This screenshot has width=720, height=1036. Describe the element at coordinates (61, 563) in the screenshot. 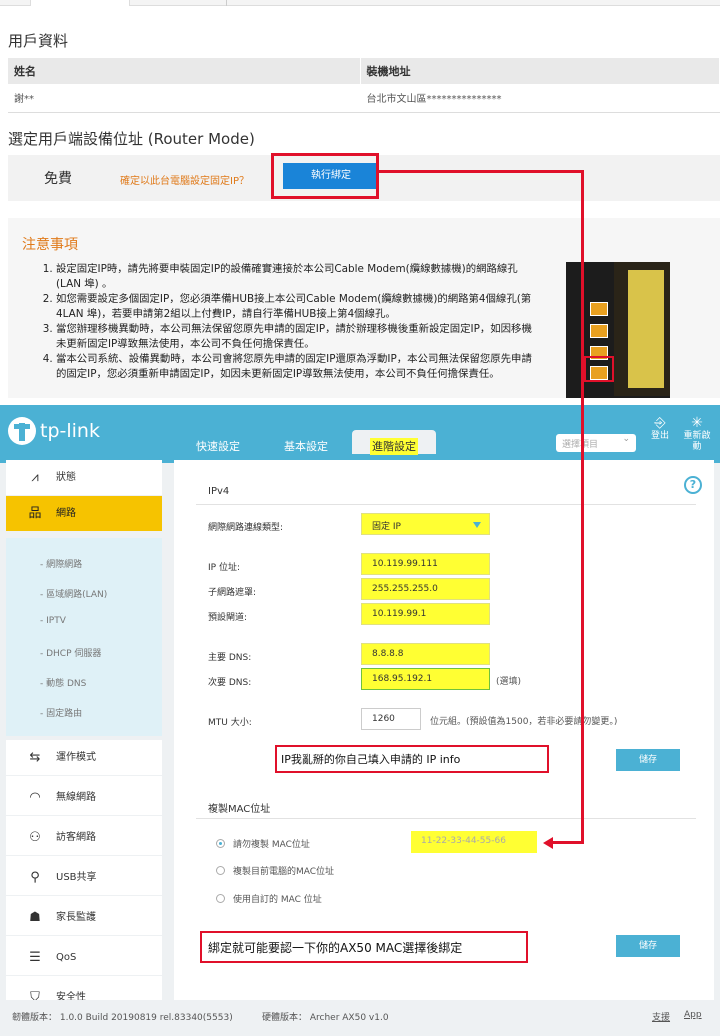

I see `sub-item-internet: - 網際網路` at that location.